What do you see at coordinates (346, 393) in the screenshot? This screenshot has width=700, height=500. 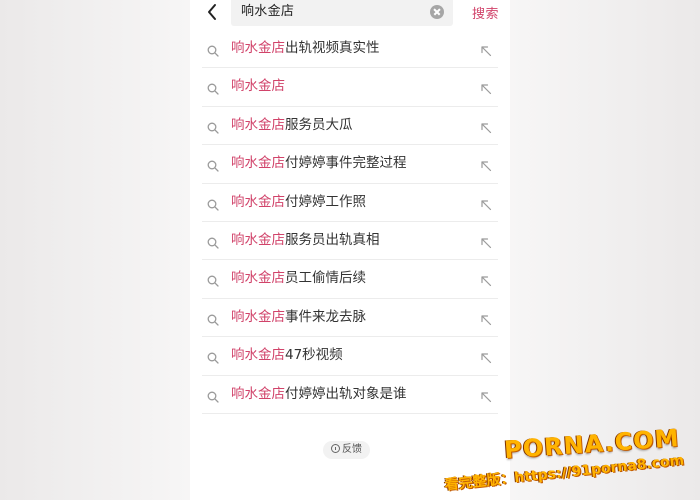 I see `suggestion-suffix: 付婷婷出轨对象是谁` at bounding box center [346, 393].